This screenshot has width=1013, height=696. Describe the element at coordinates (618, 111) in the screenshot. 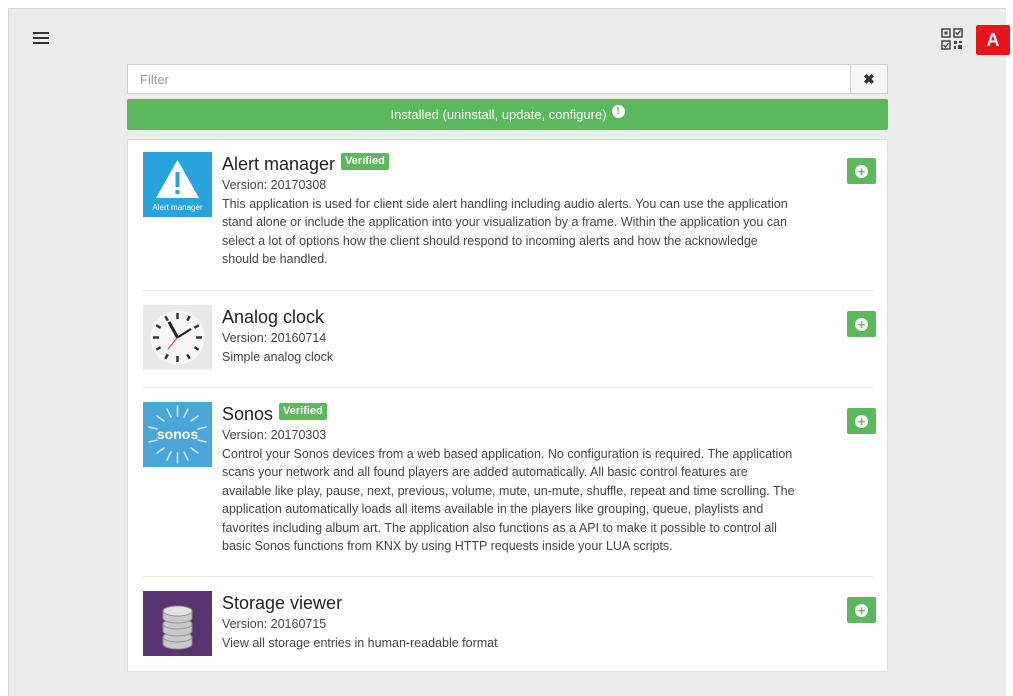

I see `info-icon: !` at that location.